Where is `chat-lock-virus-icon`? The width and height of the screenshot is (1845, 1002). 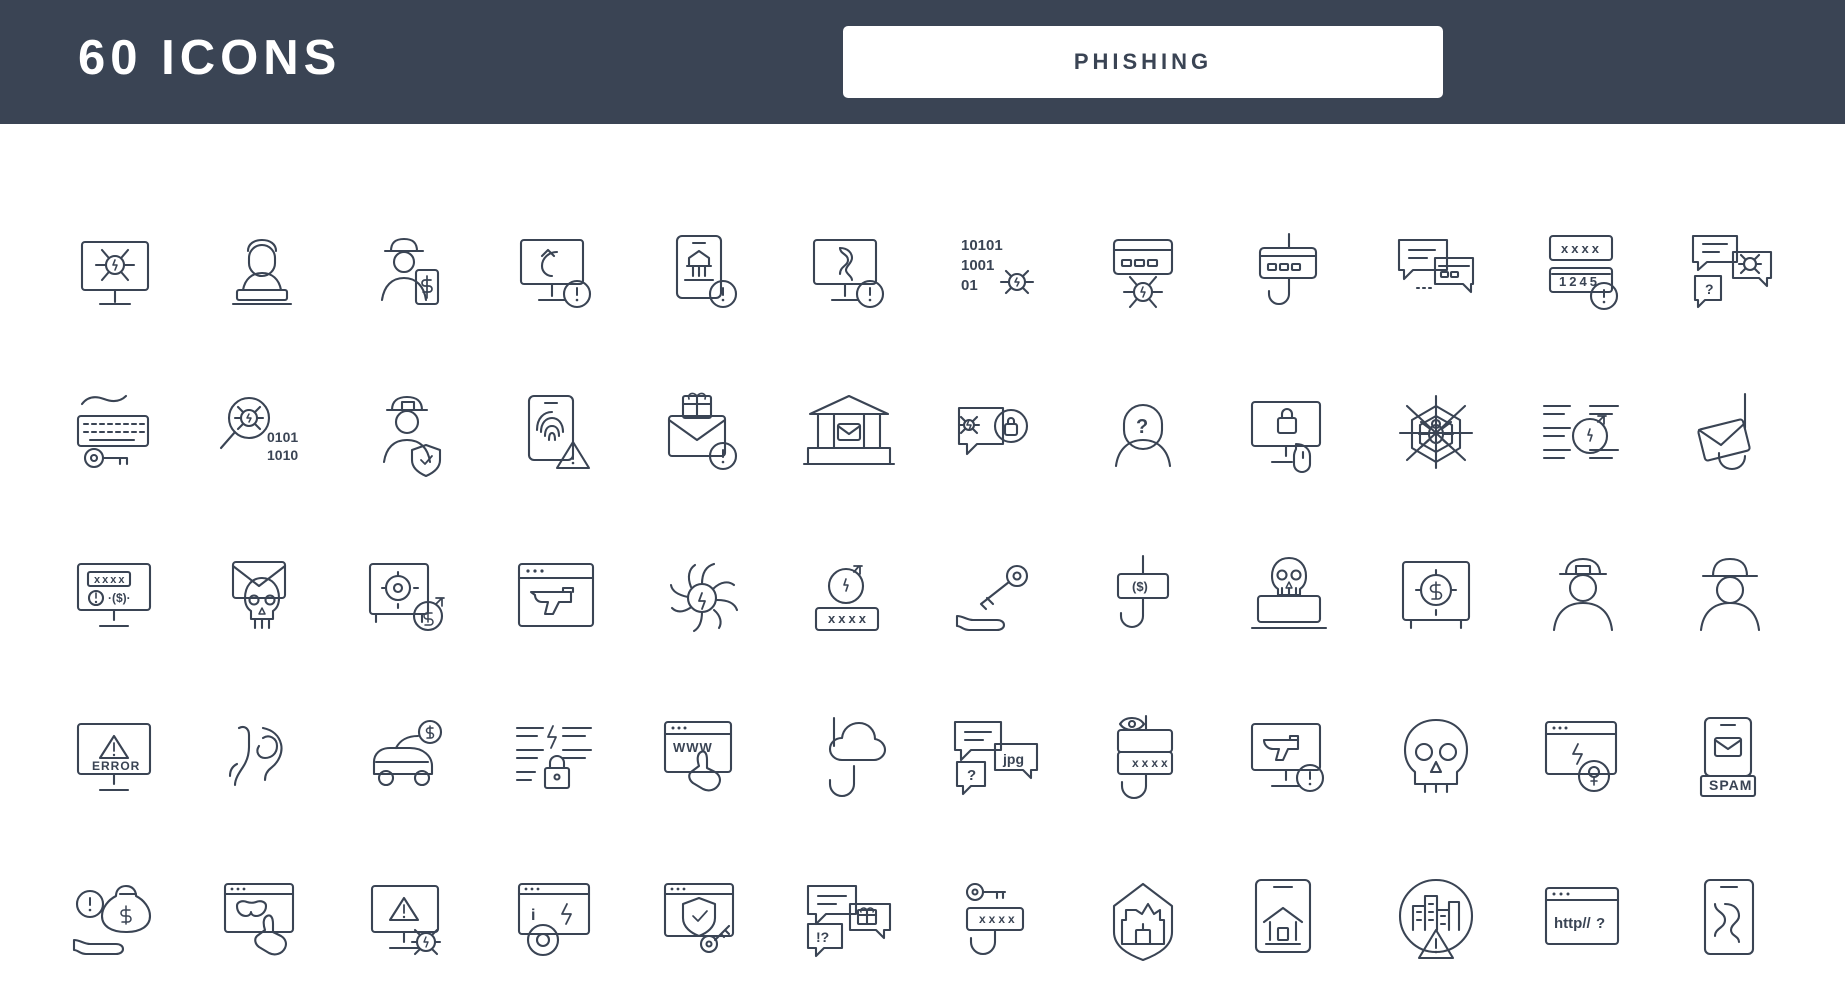
chat-lock-virus-icon is located at coordinates (996, 435).